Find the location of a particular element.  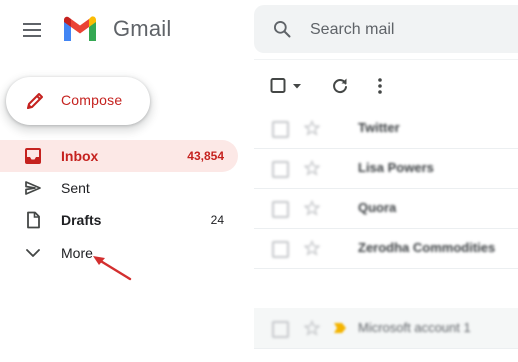

mail-sender: Zerodha Commodities is located at coordinates (427, 247).